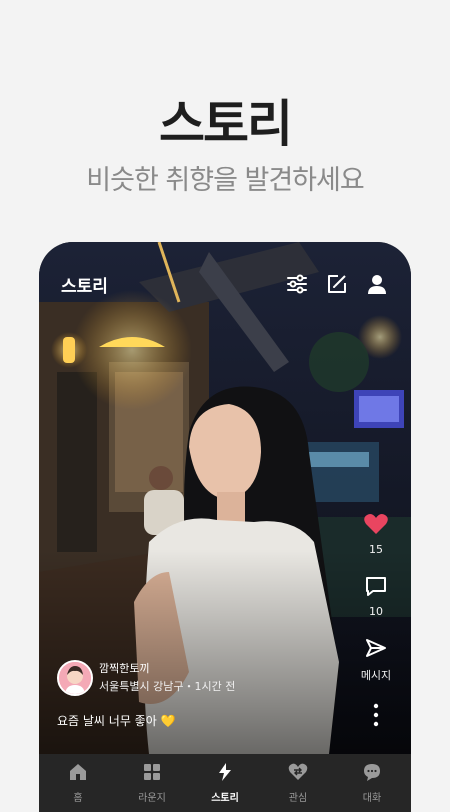 Image resolution: width=450 pixels, height=812 pixels. Describe the element at coordinates (152, 798) in the screenshot. I see `tab-label: 라운지` at that location.